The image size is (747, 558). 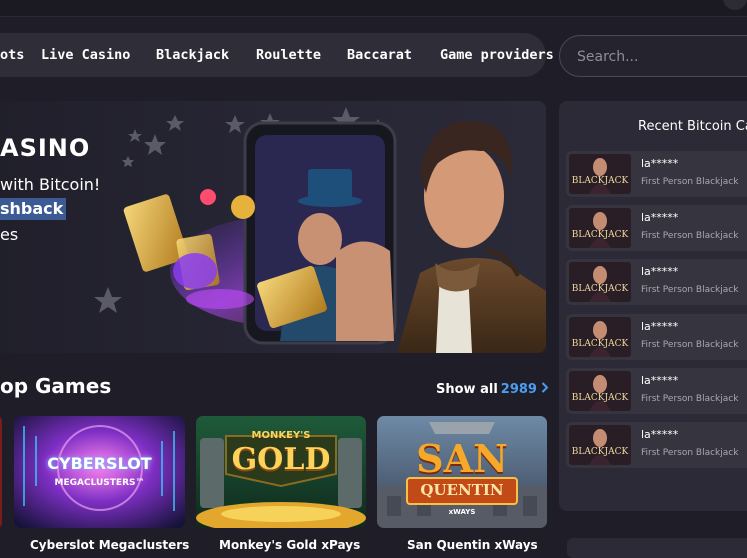 I want to click on san-quentin-logo-sub: QUENTIN, so click(x=462, y=490).